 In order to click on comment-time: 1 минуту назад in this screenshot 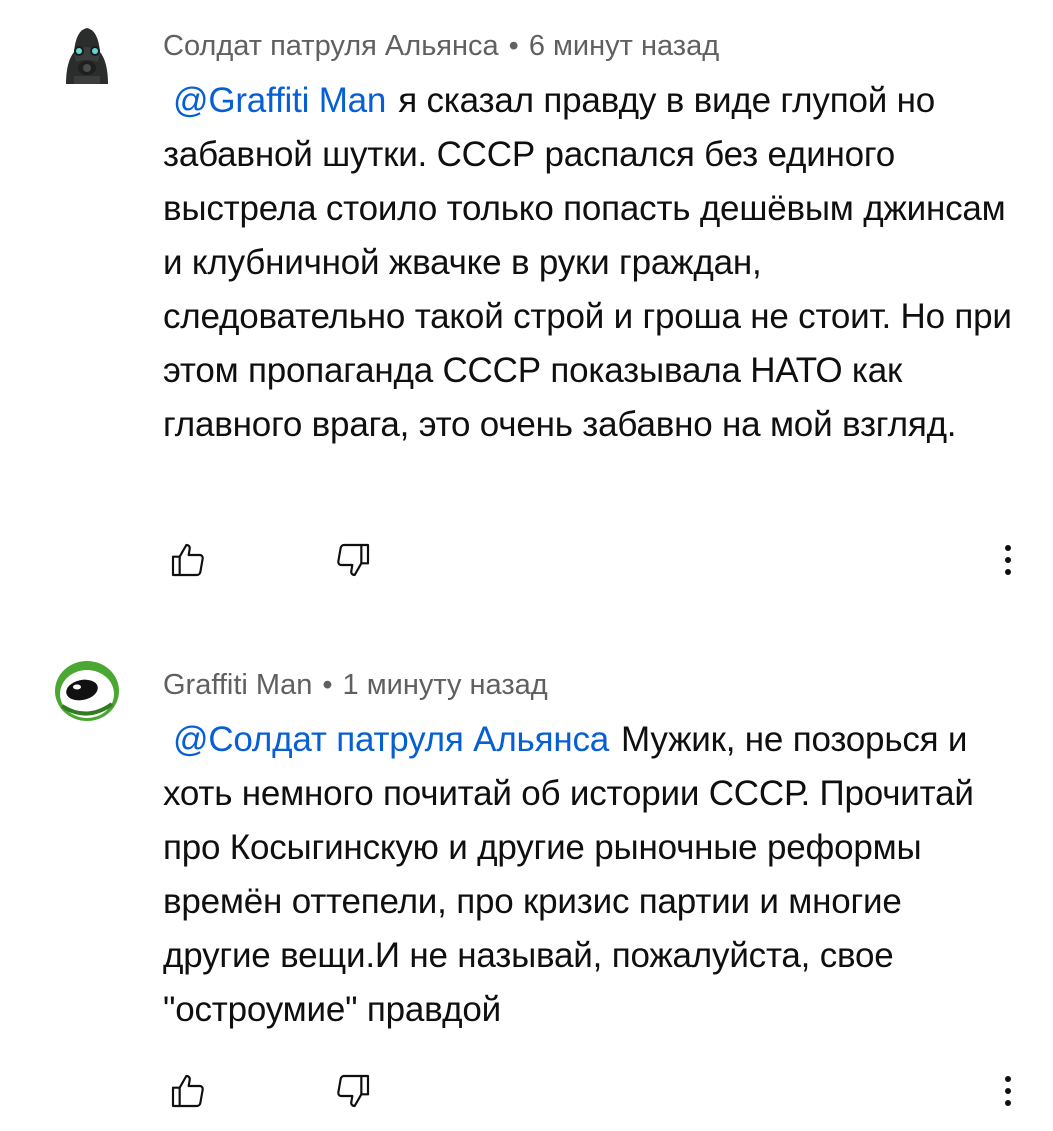, I will do `click(445, 685)`.